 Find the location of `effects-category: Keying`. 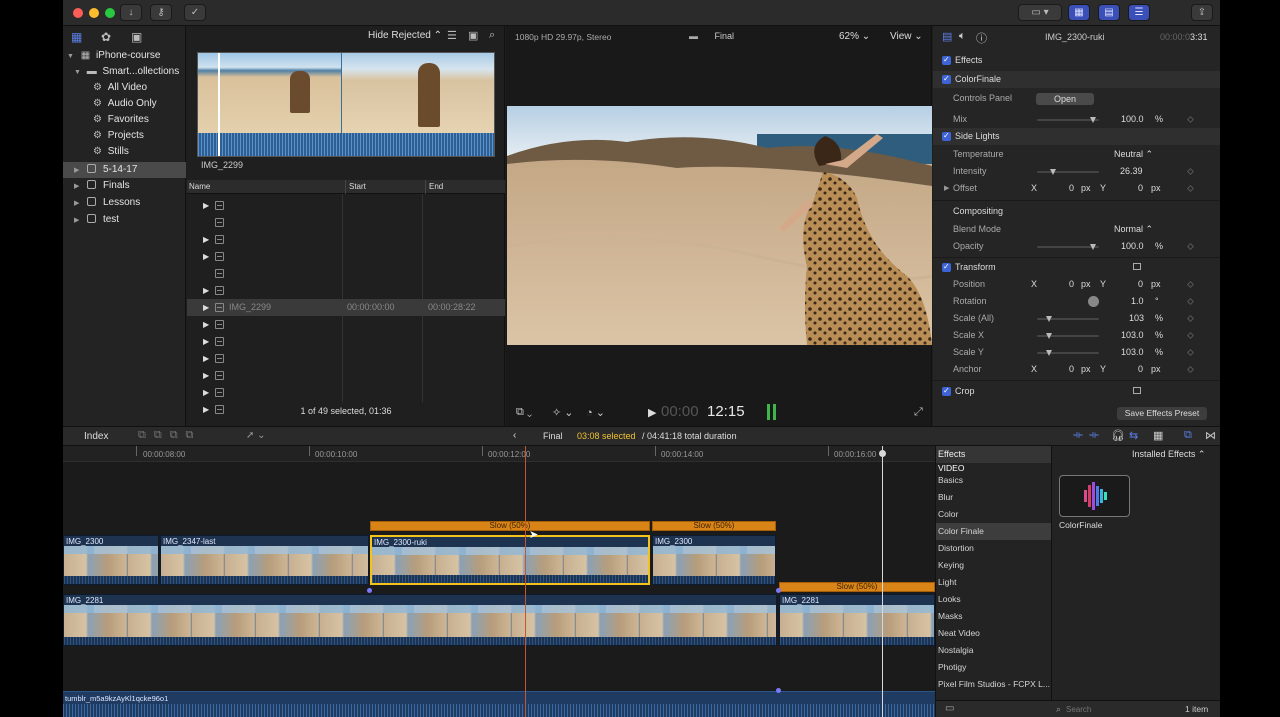

effects-category: Keying is located at coordinates (993, 565).